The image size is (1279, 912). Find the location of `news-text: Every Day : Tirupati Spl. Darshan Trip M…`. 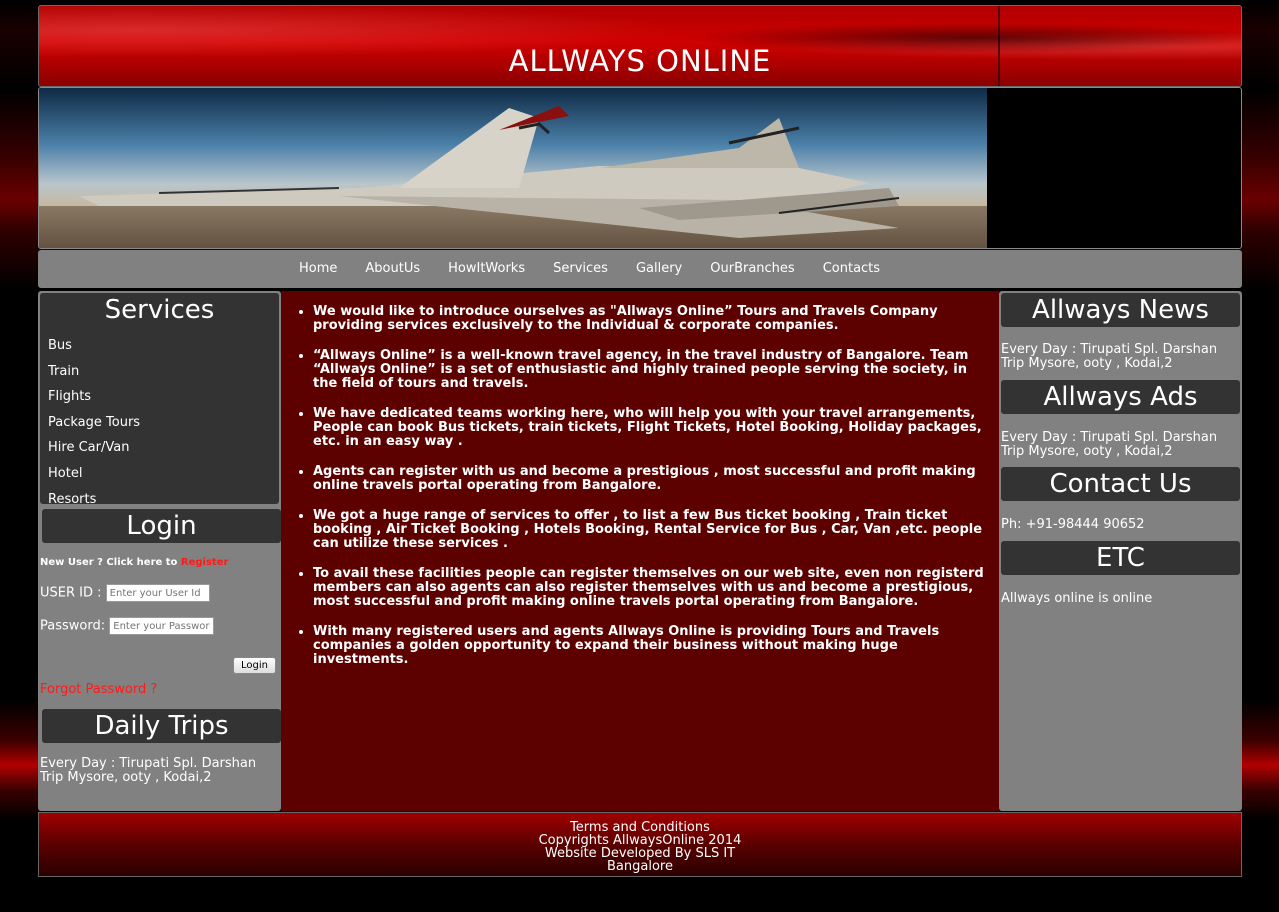

news-text: Every Day : Tirupati Spl. Darshan Trip M… is located at coordinates (1109, 356).